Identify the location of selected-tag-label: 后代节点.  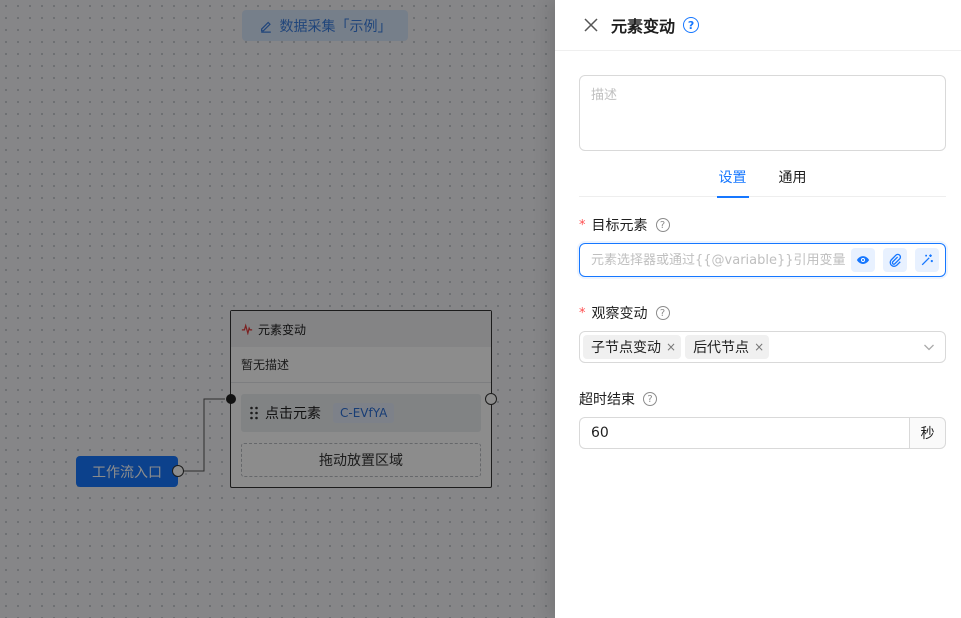
(721, 348).